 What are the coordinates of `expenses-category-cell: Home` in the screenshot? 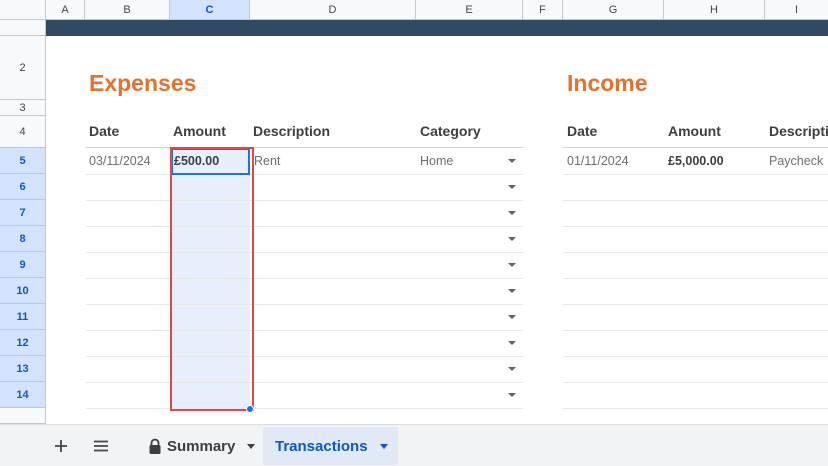 It's located at (436, 161).